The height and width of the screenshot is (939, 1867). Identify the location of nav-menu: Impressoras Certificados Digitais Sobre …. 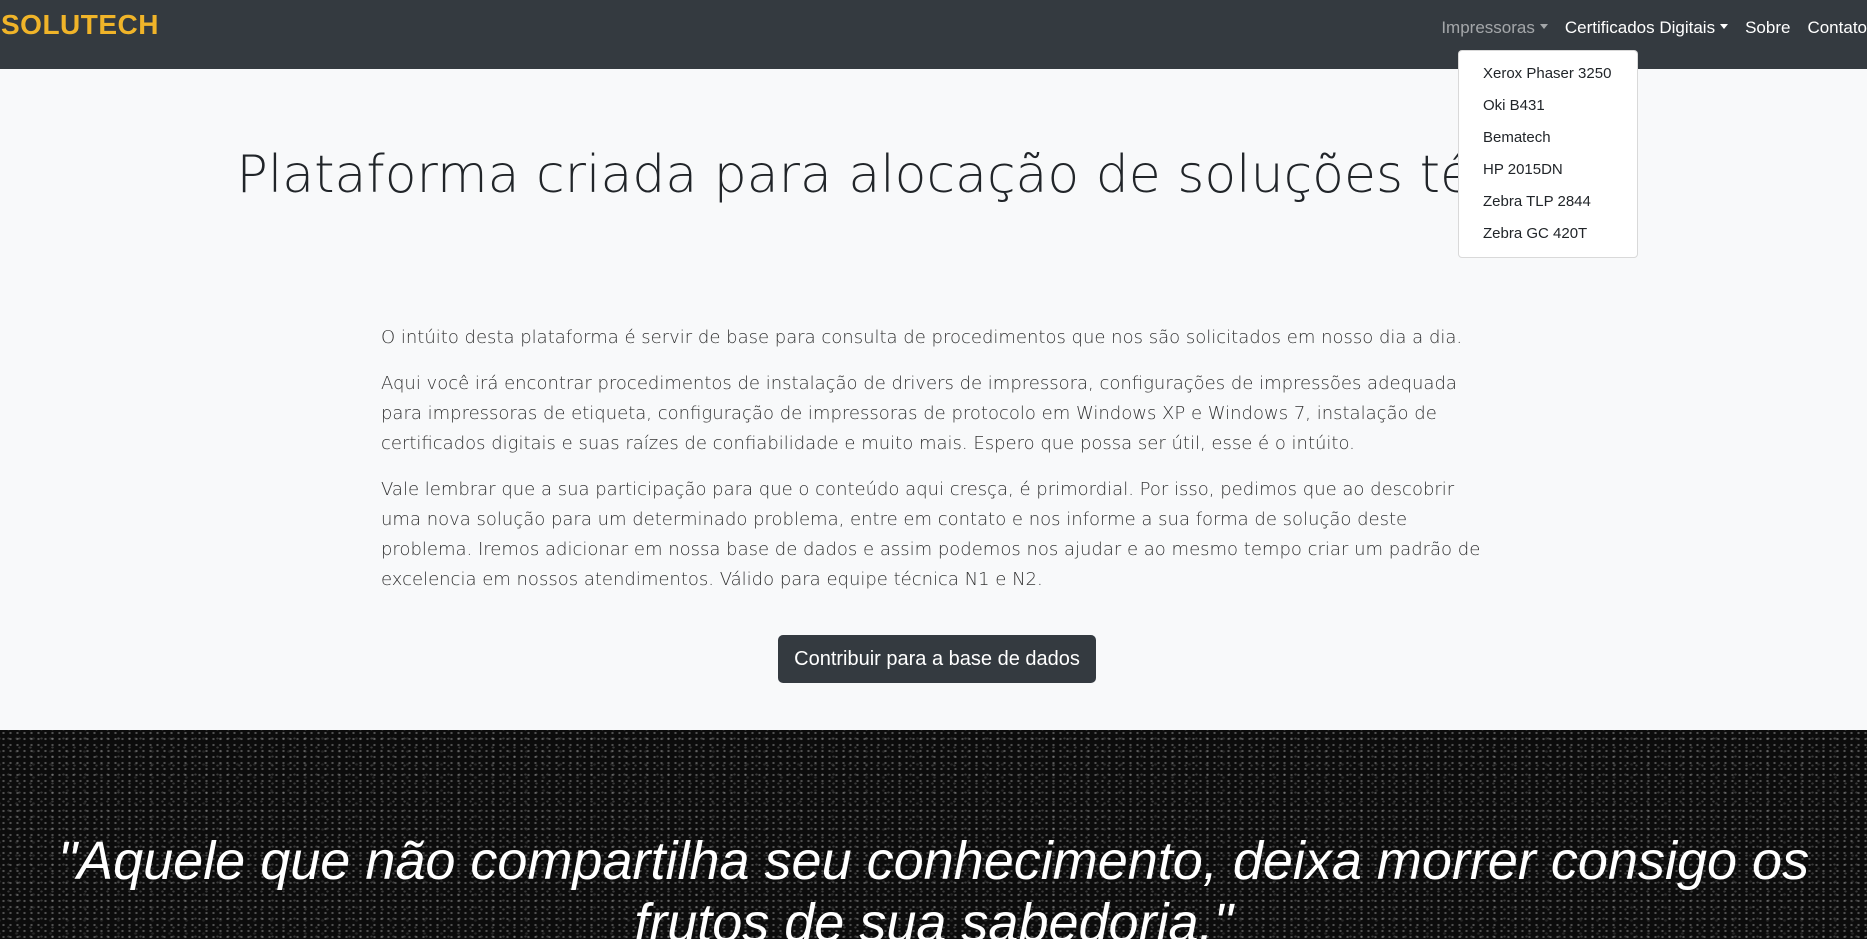
(1654, 28).